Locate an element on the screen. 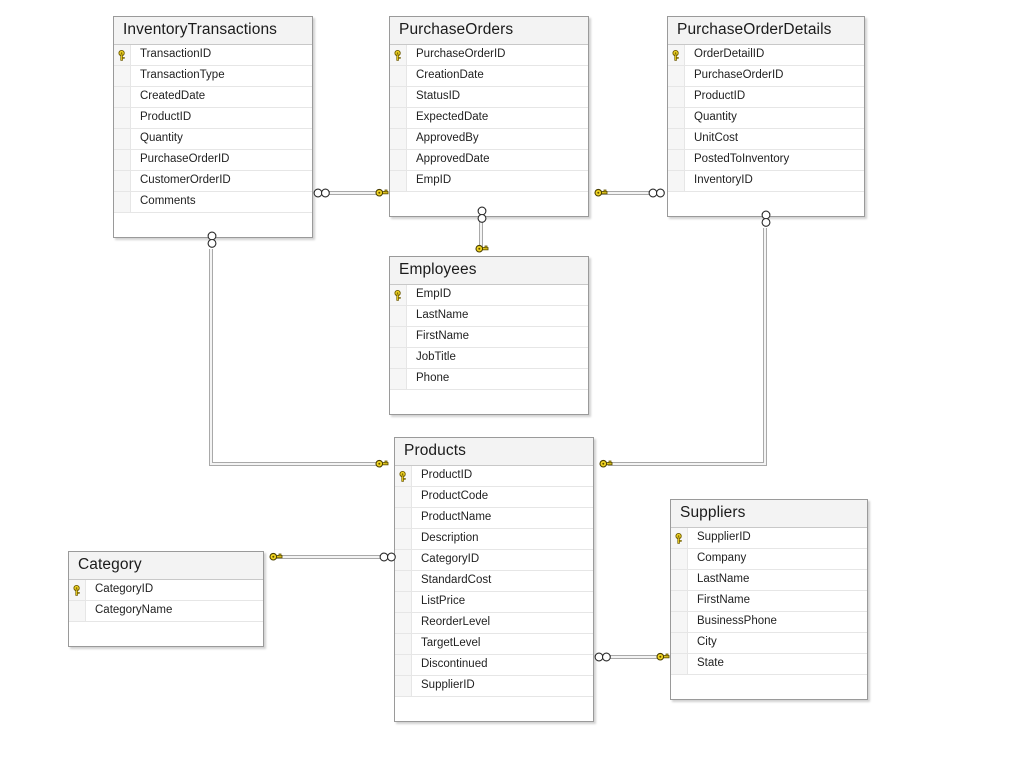 This screenshot has width=1024, height=779. table-title: InventoryTransactions is located at coordinates (213, 31).